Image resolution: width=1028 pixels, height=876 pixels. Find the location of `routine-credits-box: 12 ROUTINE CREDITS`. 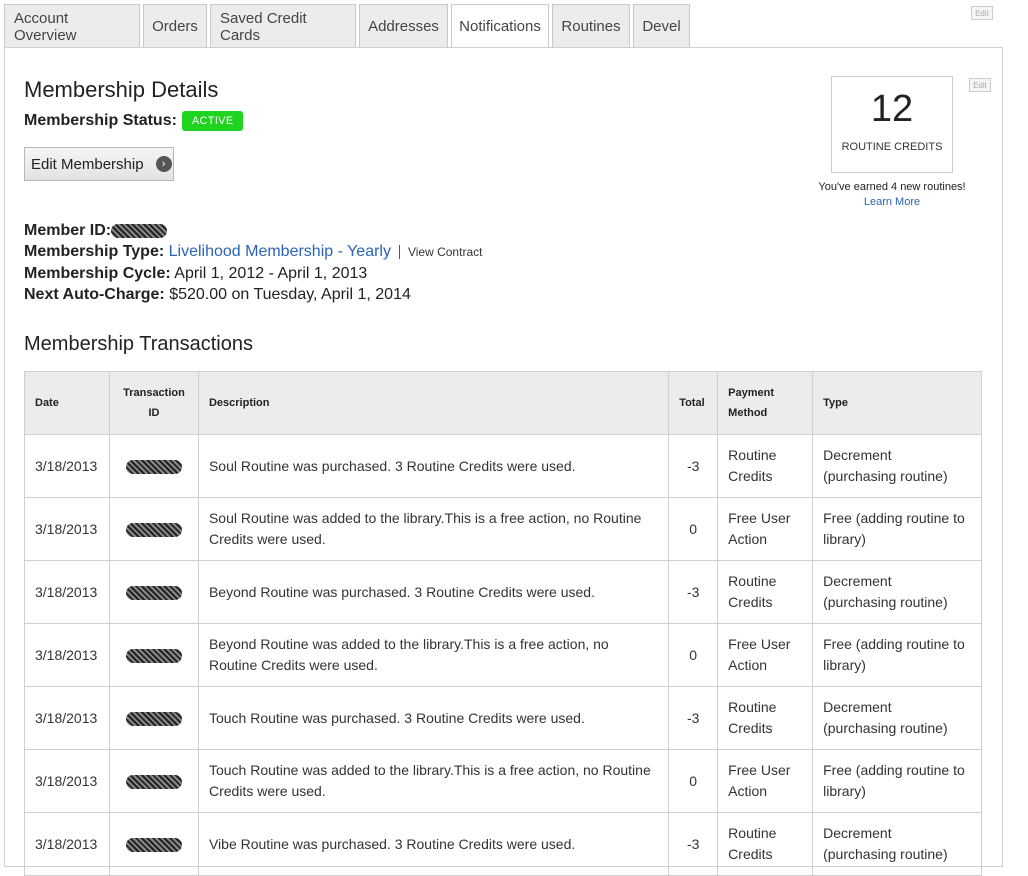

routine-credits-box: 12 ROUTINE CREDITS is located at coordinates (892, 124).